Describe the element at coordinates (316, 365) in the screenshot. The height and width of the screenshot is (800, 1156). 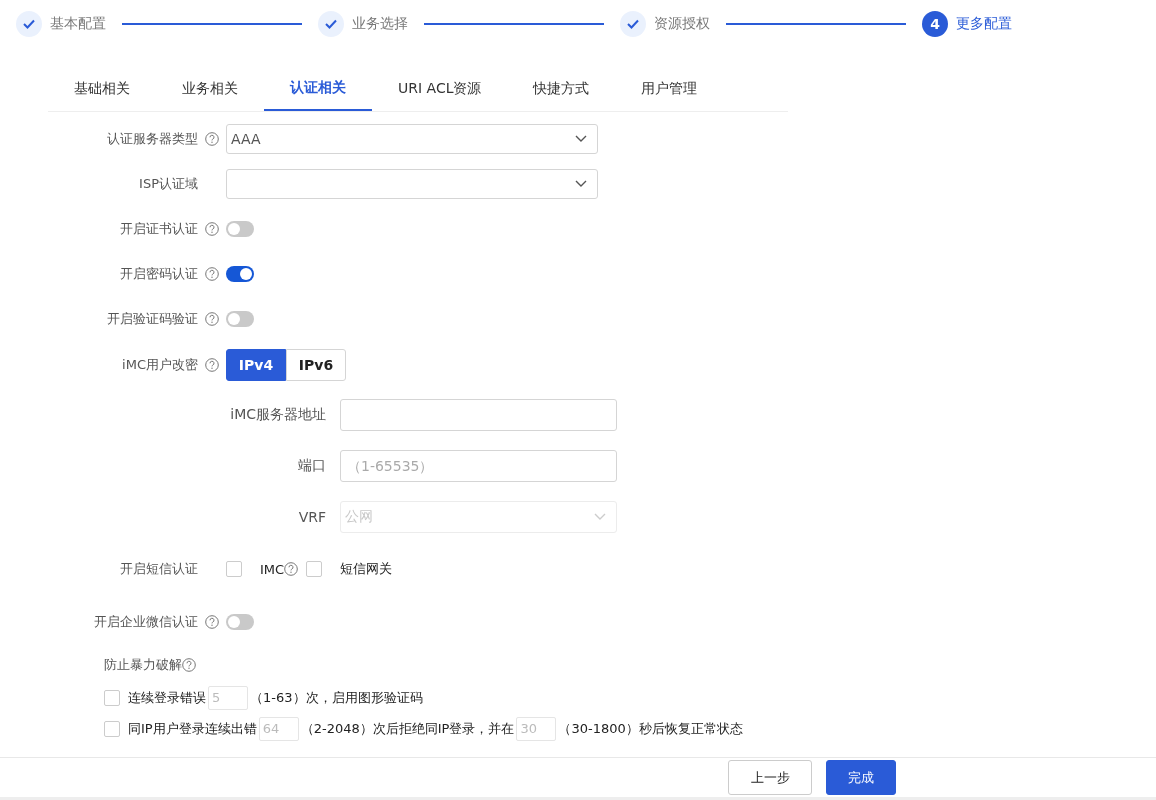
I see `segment-button: IPv6` at that location.